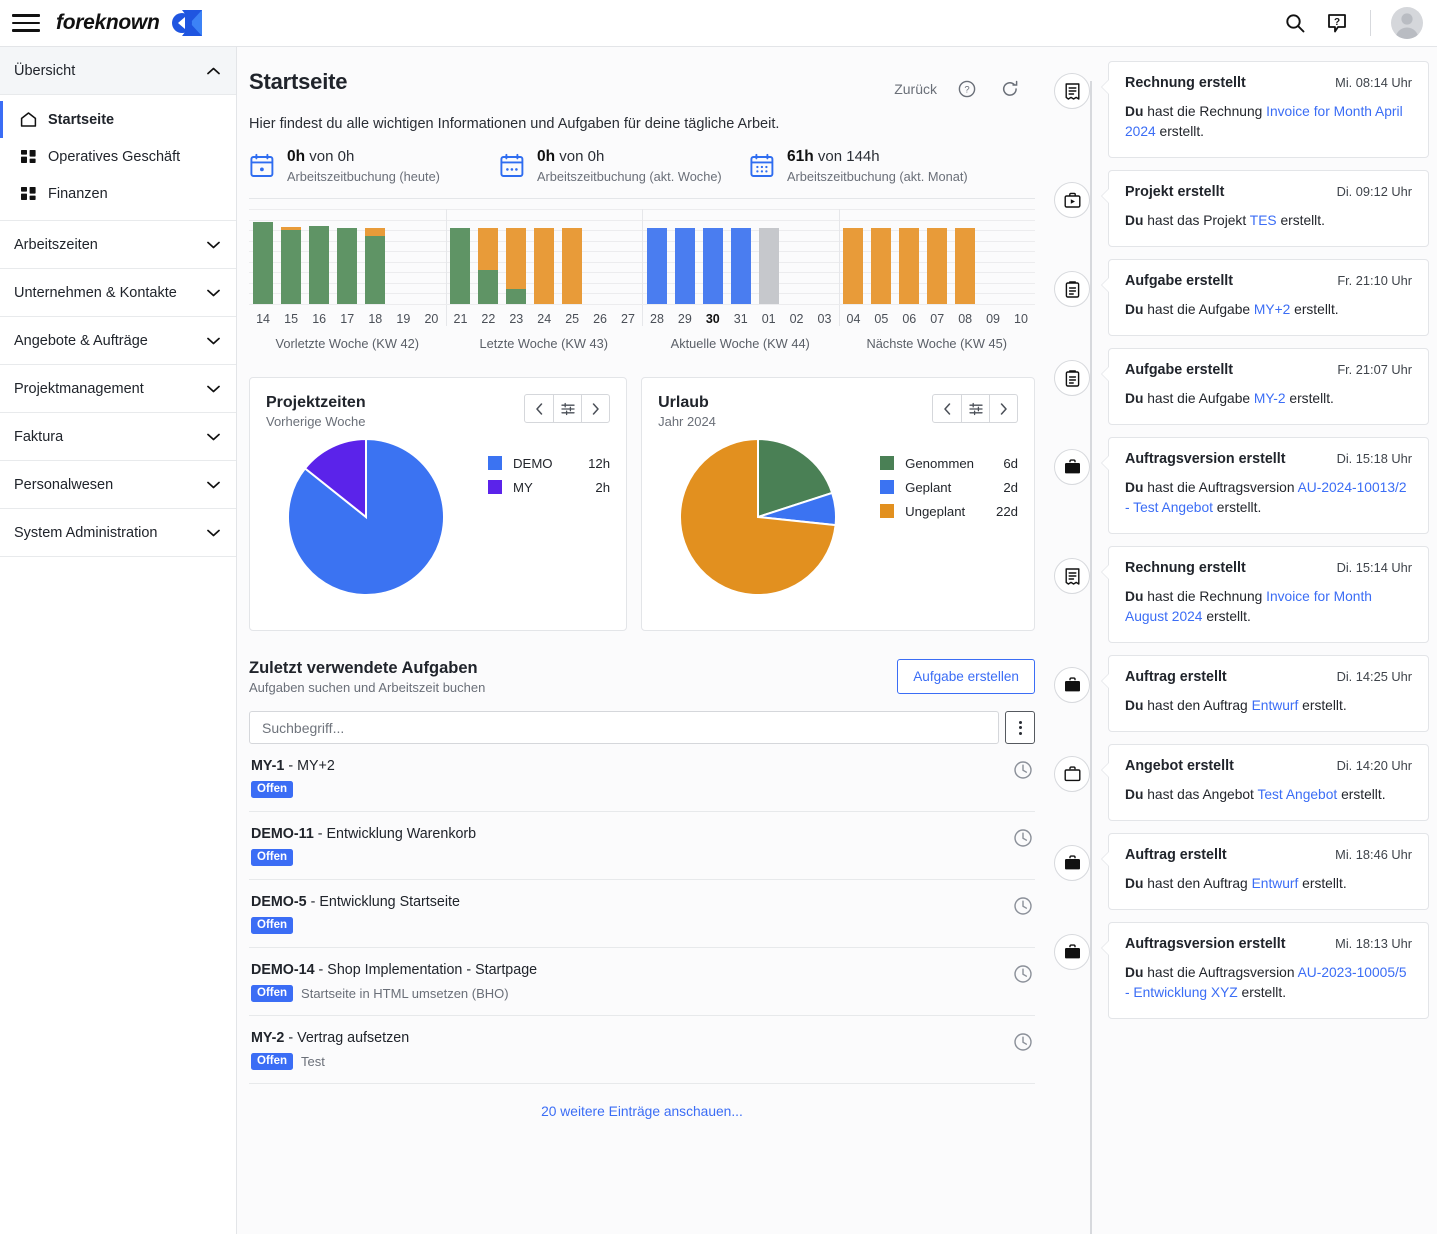 The height and width of the screenshot is (1234, 1437). I want to click on task-row: MY-1 - MY+2 Offen, so click(642, 778).